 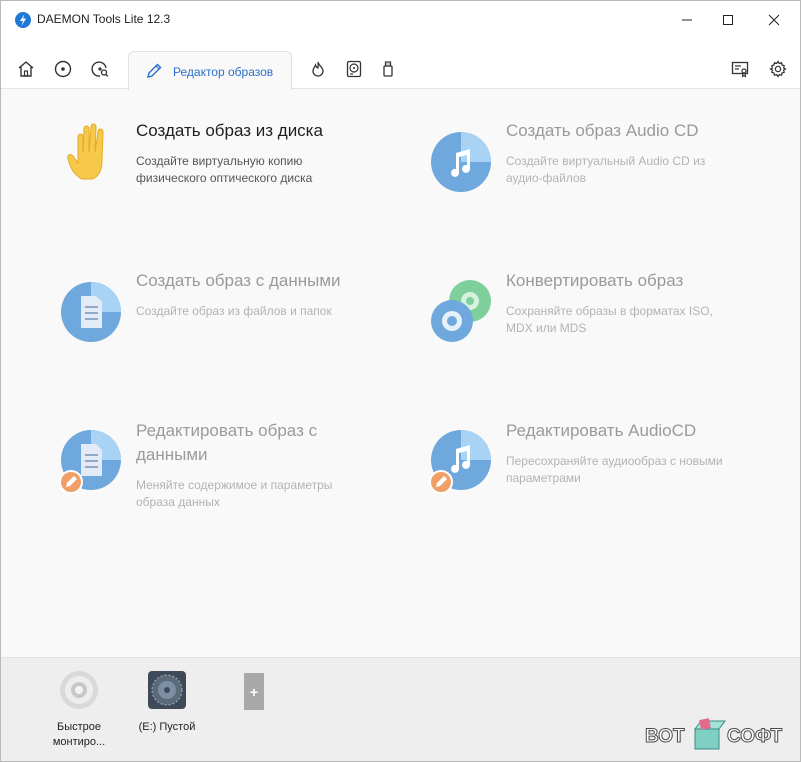 I want to click on watermark-text-right: СОФТ, so click(x=755, y=736).